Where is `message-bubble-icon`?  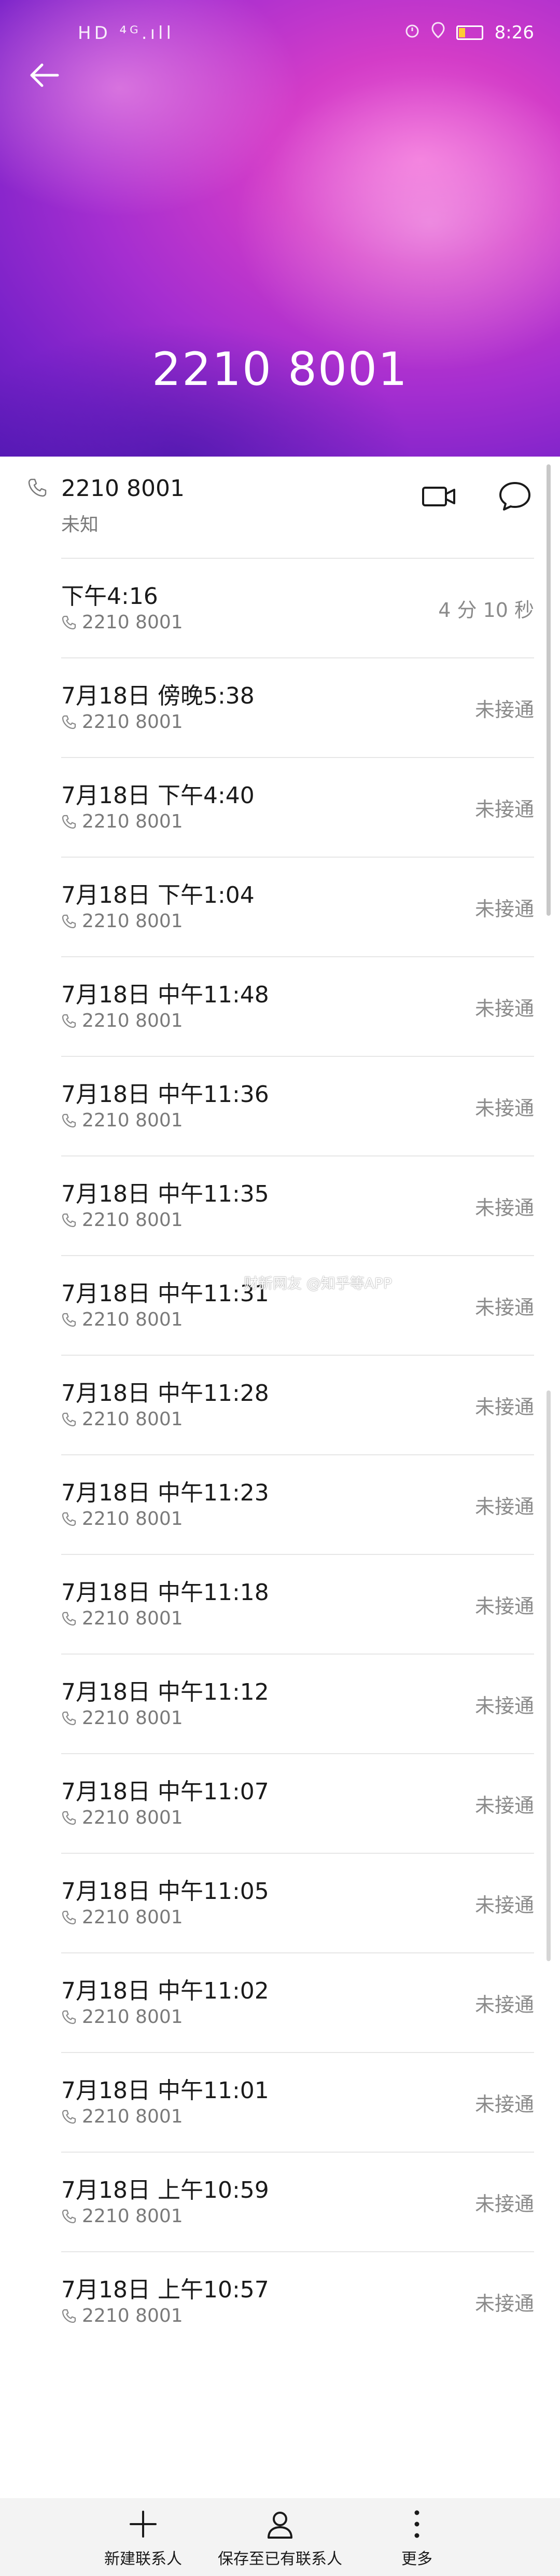
message-bubble-icon is located at coordinates (514, 496).